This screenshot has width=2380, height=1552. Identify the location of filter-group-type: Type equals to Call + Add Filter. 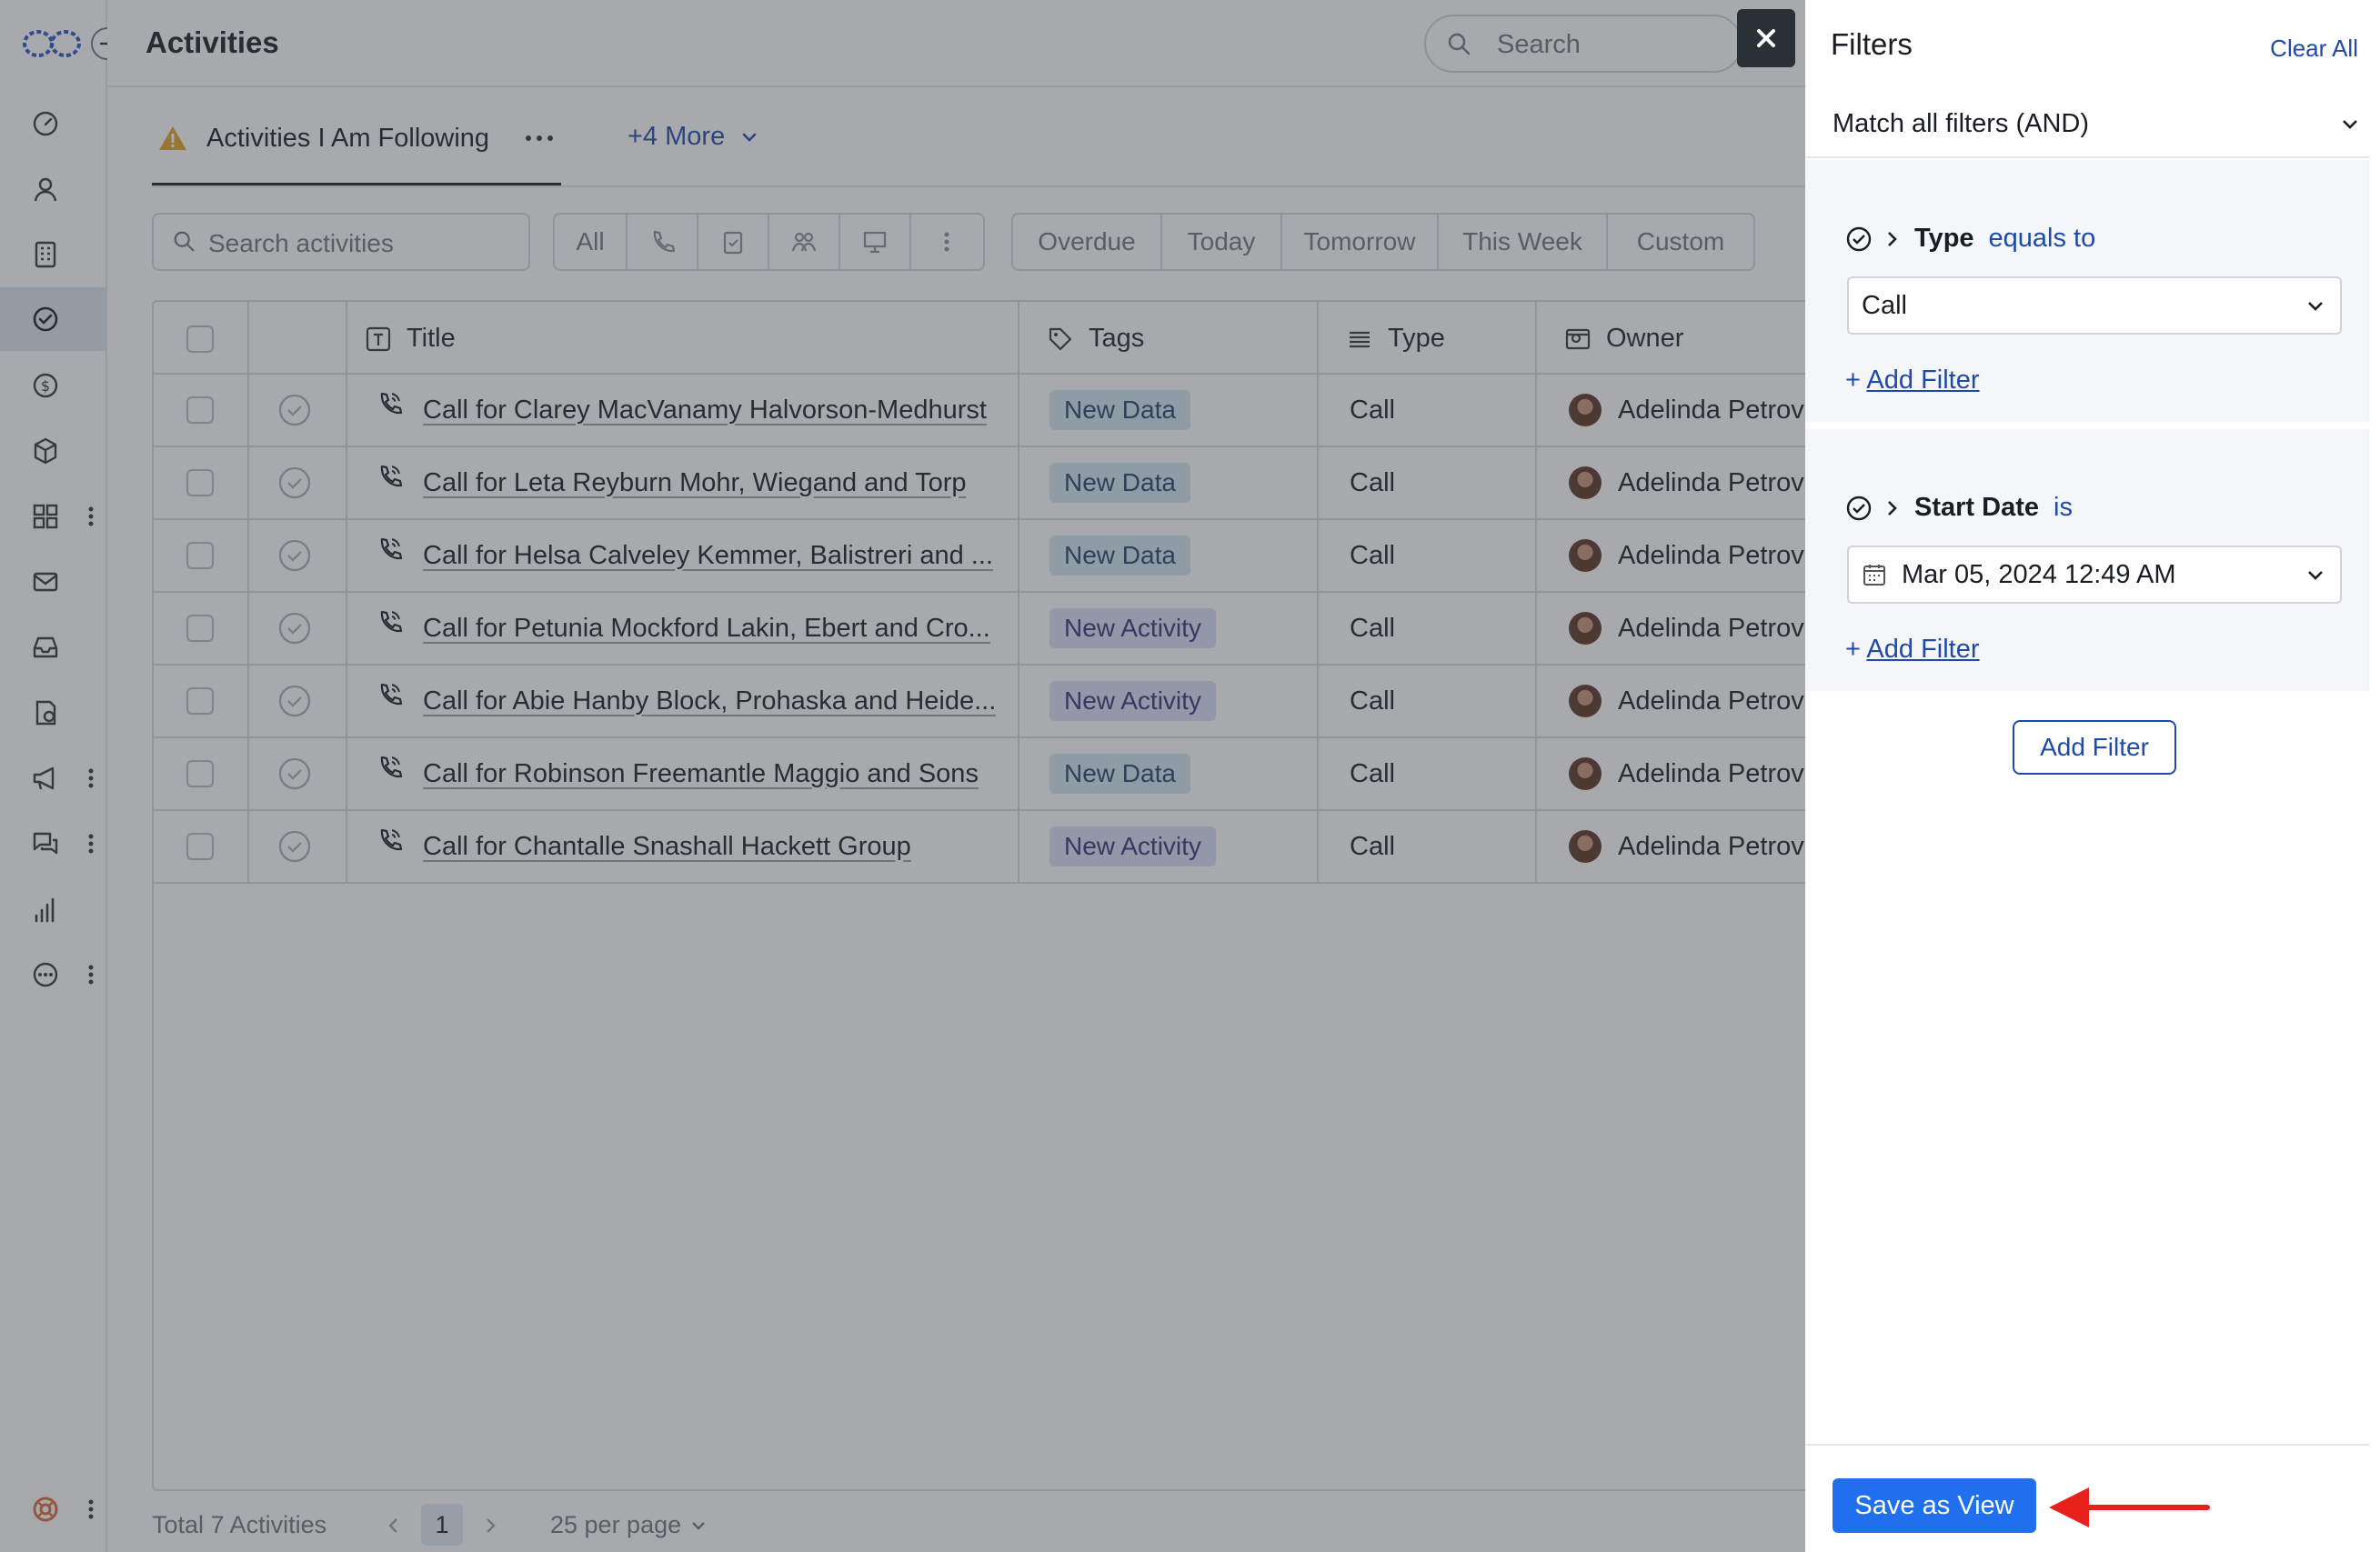
(2087, 291).